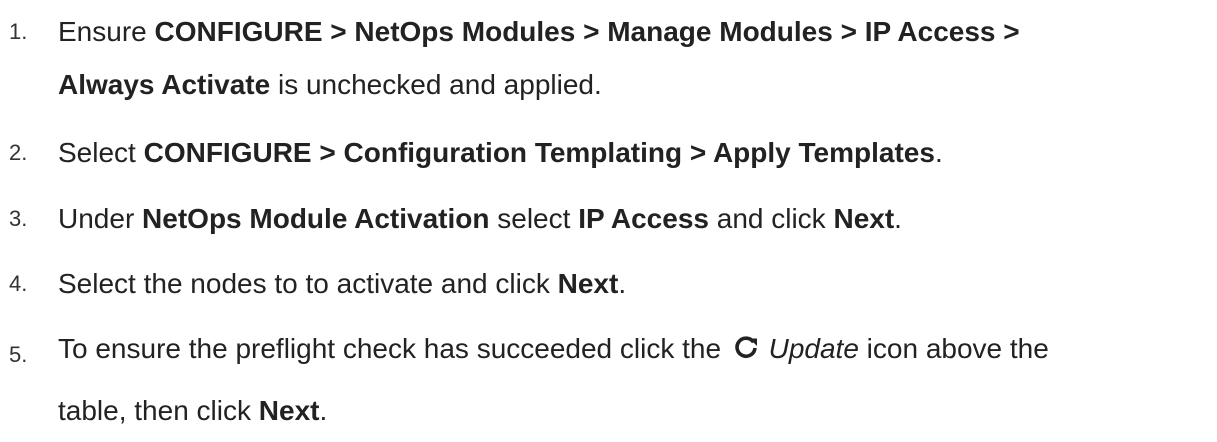 Image resolution: width=1217 pixels, height=442 pixels. What do you see at coordinates (18, 354) in the screenshot?
I see `step-5-number: 5.` at bounding box center [18, 354].